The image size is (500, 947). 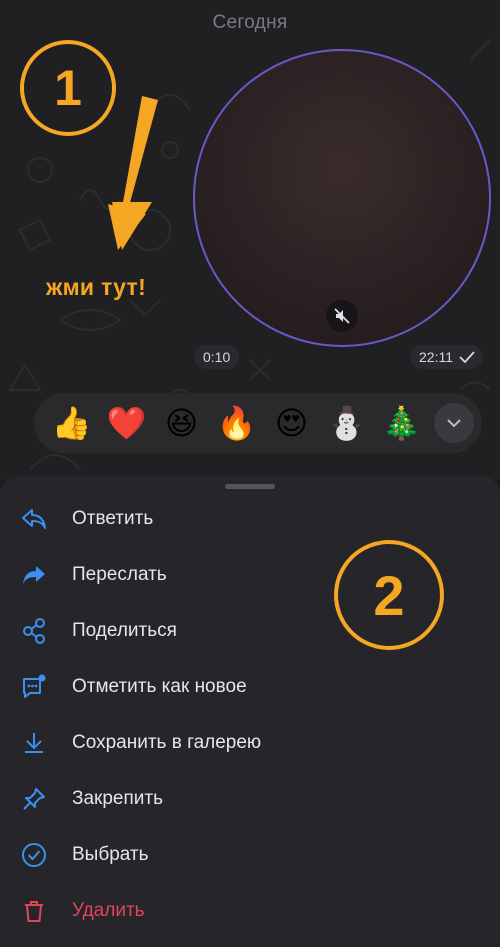 What do you see at coordinates (34, 519) in the screenshot?
I see `reply-icon` at bounding box center [34, 519].